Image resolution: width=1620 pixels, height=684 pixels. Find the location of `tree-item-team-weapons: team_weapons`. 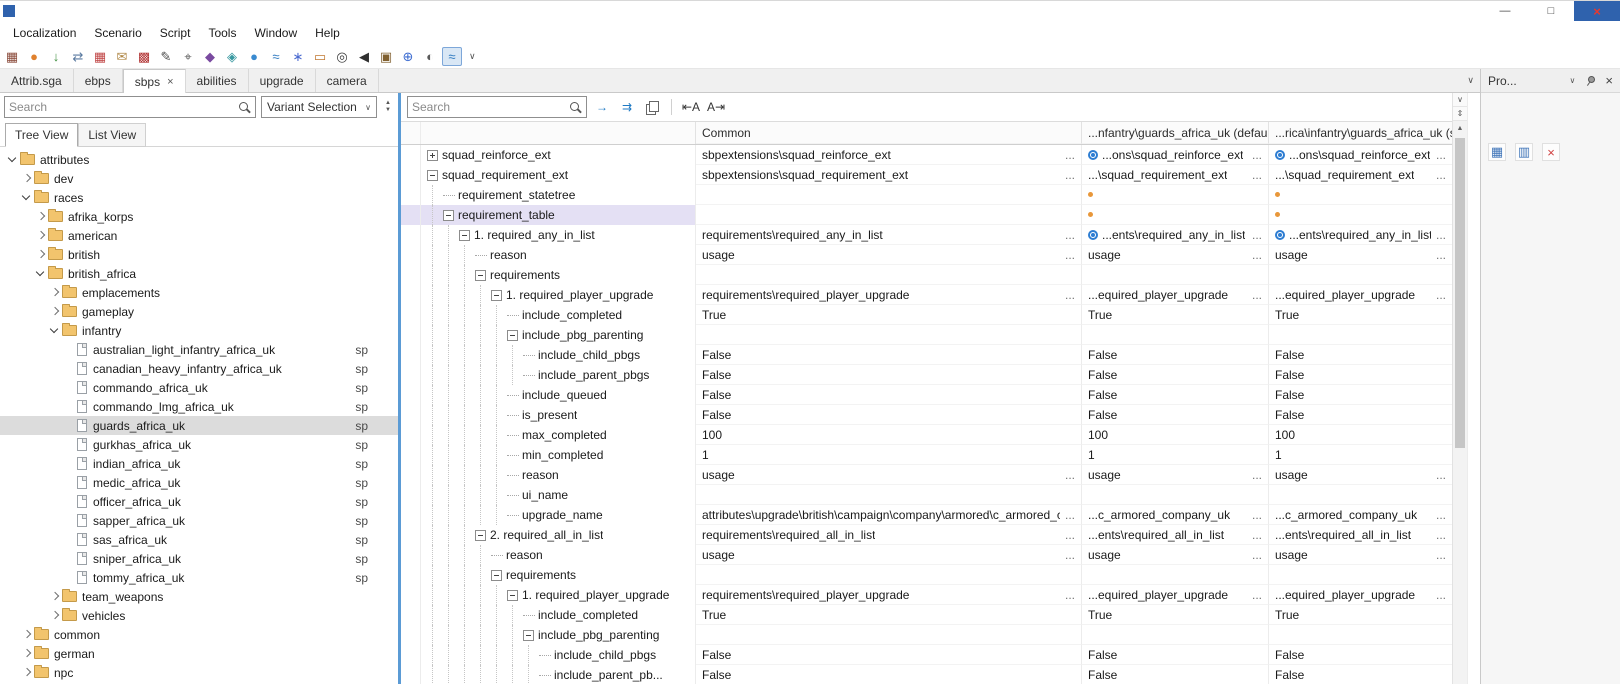

tree-item-team-weapons: team_weapons is located at coordinates (199, 596).